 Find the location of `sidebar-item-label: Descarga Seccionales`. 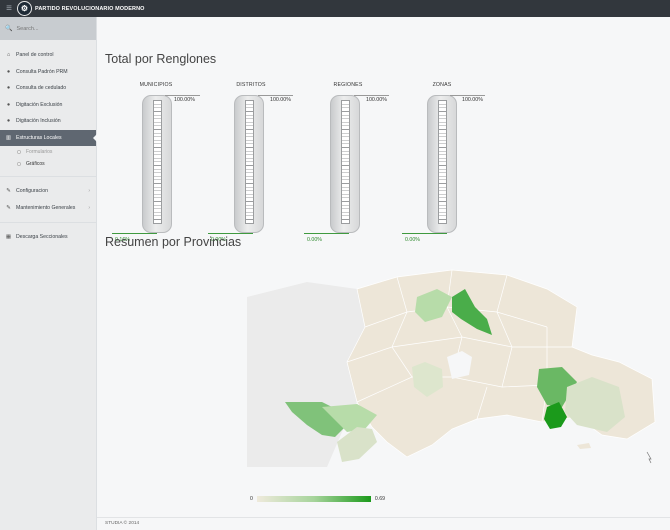

sidebar-item-label: Descarga Seccionales is located at coordinates (42, 237).